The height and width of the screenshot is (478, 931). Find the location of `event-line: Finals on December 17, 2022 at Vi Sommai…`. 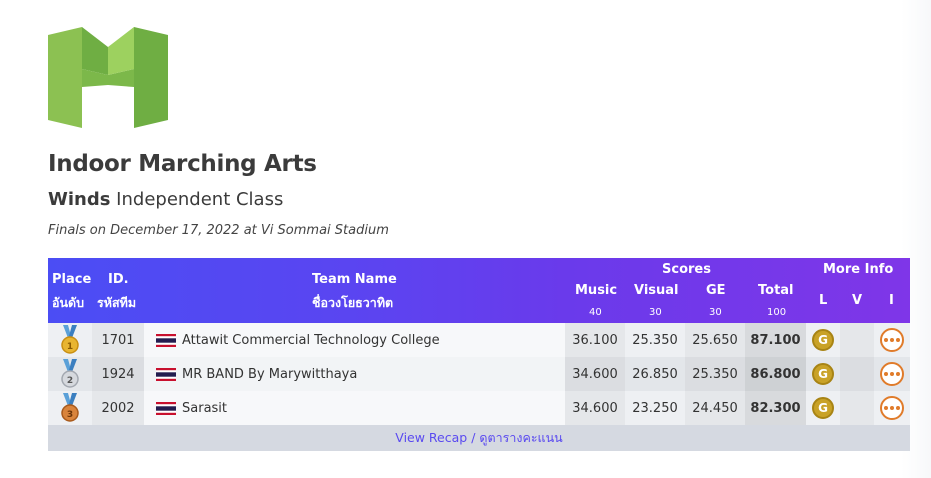

event-line: Finals on December 17, 2022 at Vi Sommai… is located at coordinates (218, 230).